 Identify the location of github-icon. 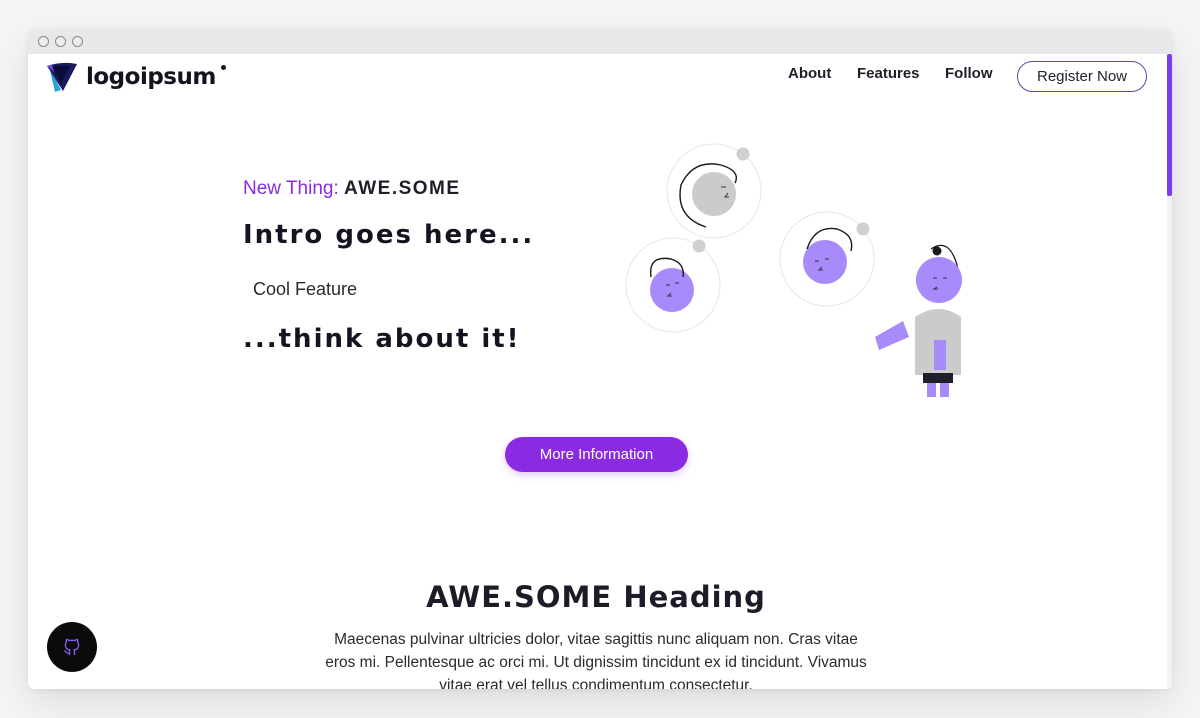
(71, 647).